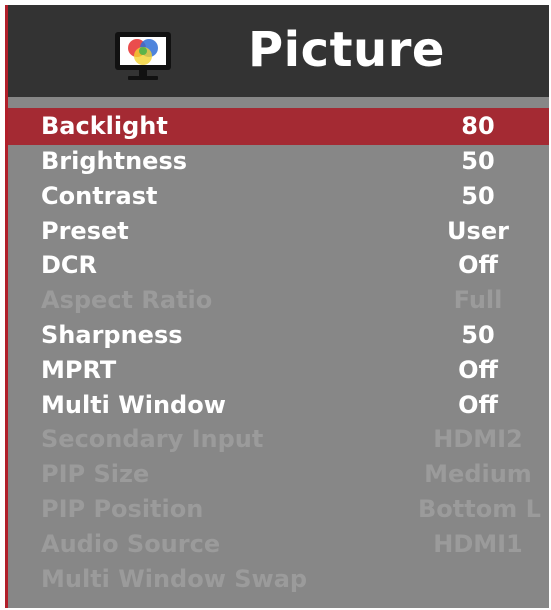 This screenshot has width=551, height=610. What do you see at coordinates (104, 126) in the screenshot?
I see `menu-item-label: Backlight` at bounding box center [104, 126].